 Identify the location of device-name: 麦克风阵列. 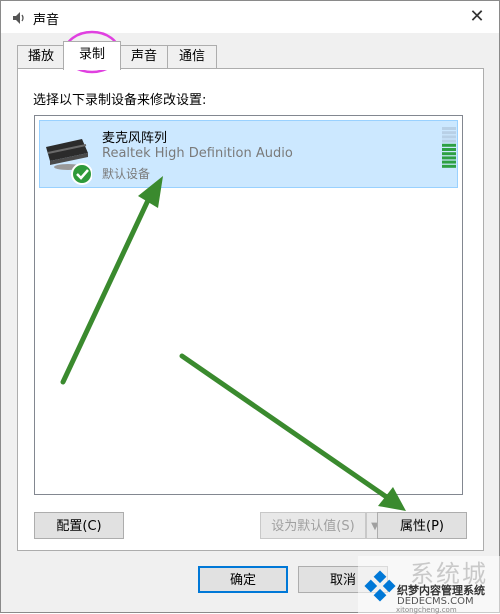
(135, 138).